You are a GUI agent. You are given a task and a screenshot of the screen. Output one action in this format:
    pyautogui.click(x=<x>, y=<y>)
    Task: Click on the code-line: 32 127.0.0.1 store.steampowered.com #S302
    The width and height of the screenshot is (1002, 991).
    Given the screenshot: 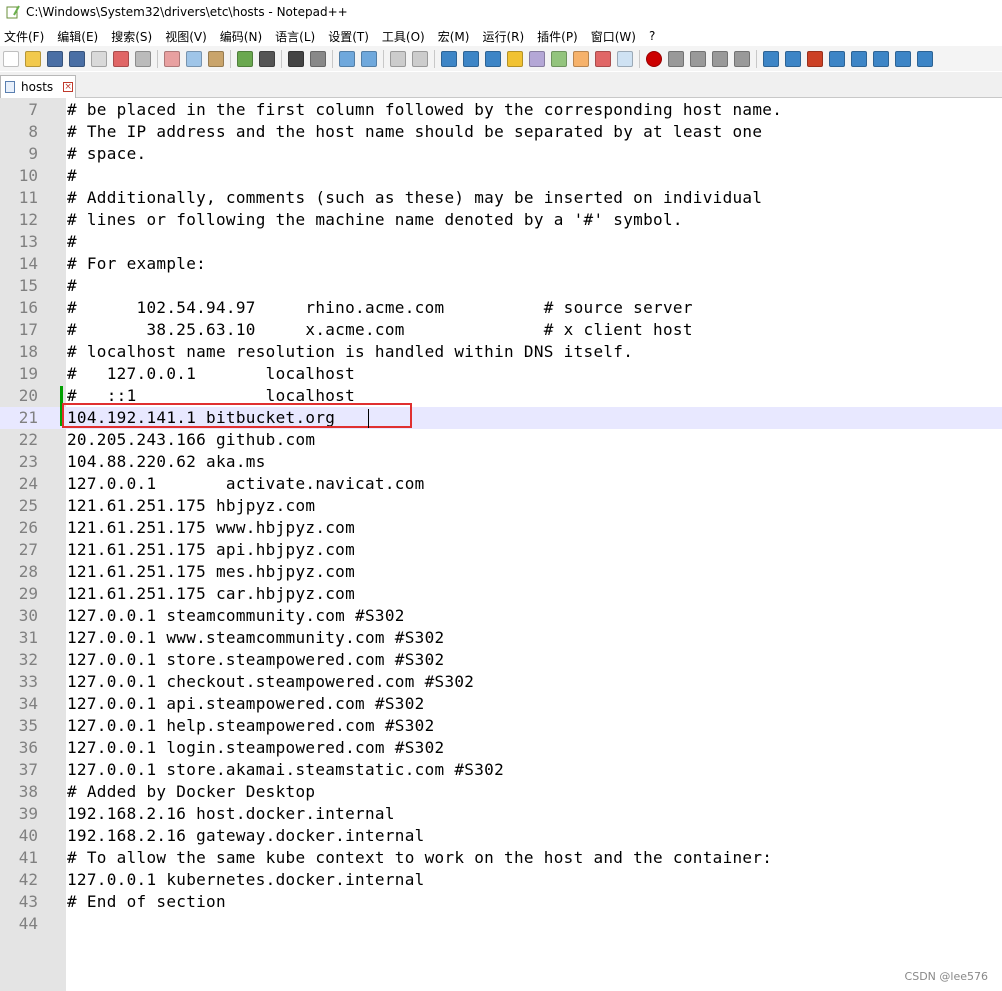 What is the action you would take?
    pyautogui.click(x=501, y=660)
    